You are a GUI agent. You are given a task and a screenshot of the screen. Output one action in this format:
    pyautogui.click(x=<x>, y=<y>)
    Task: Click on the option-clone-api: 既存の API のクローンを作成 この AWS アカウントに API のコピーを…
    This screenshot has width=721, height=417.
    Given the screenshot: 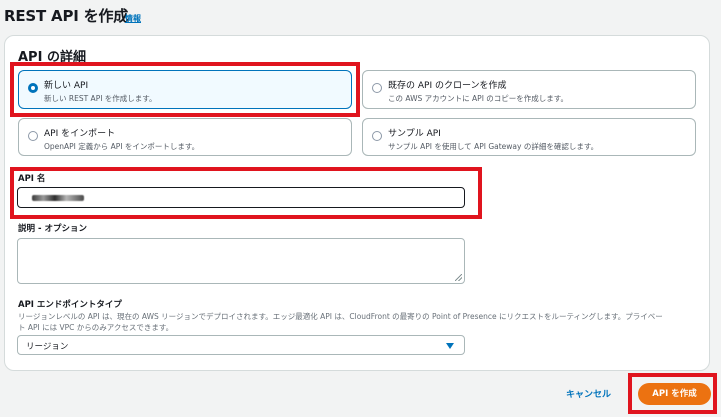 What is the action you would take?
    pyautogui.click(x=529, y=89)
    